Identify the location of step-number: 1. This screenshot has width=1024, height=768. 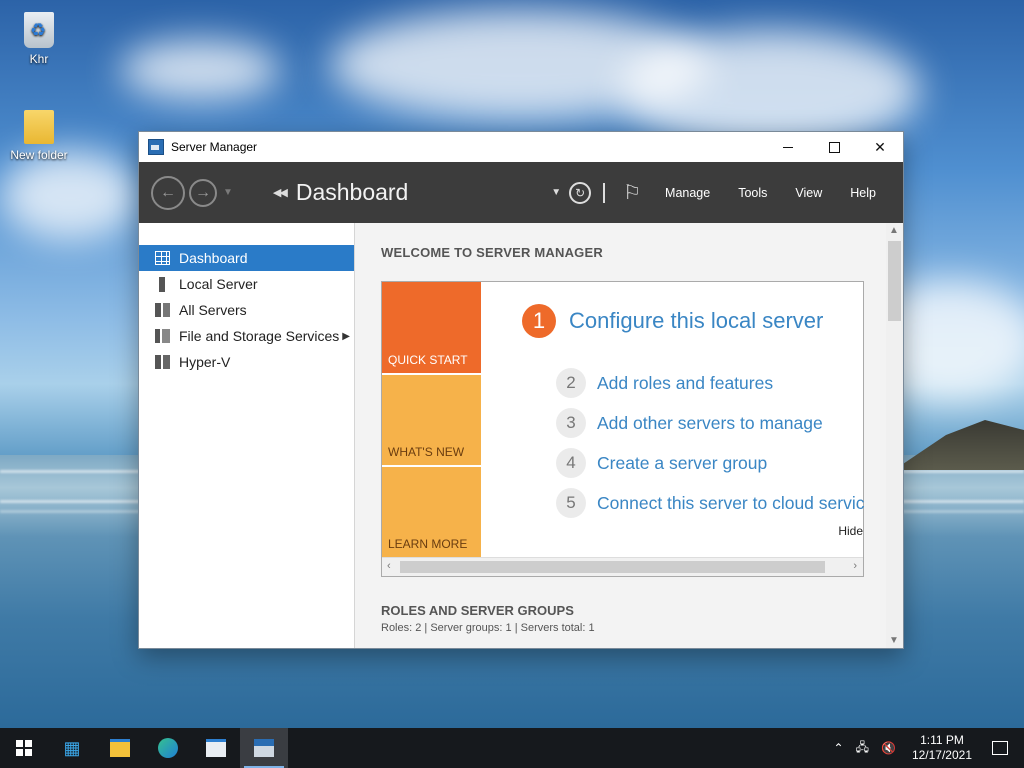
(539, 321).